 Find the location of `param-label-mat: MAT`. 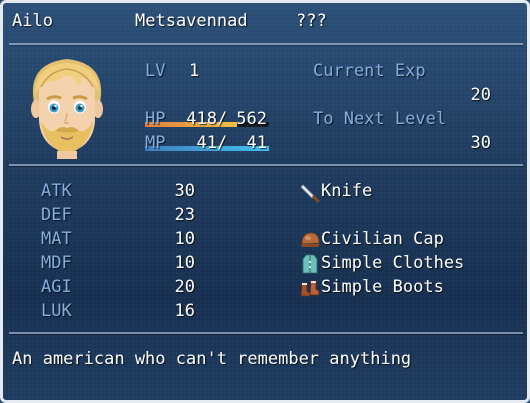

param-label-mat: MAT is located at coordinates (56, 239).